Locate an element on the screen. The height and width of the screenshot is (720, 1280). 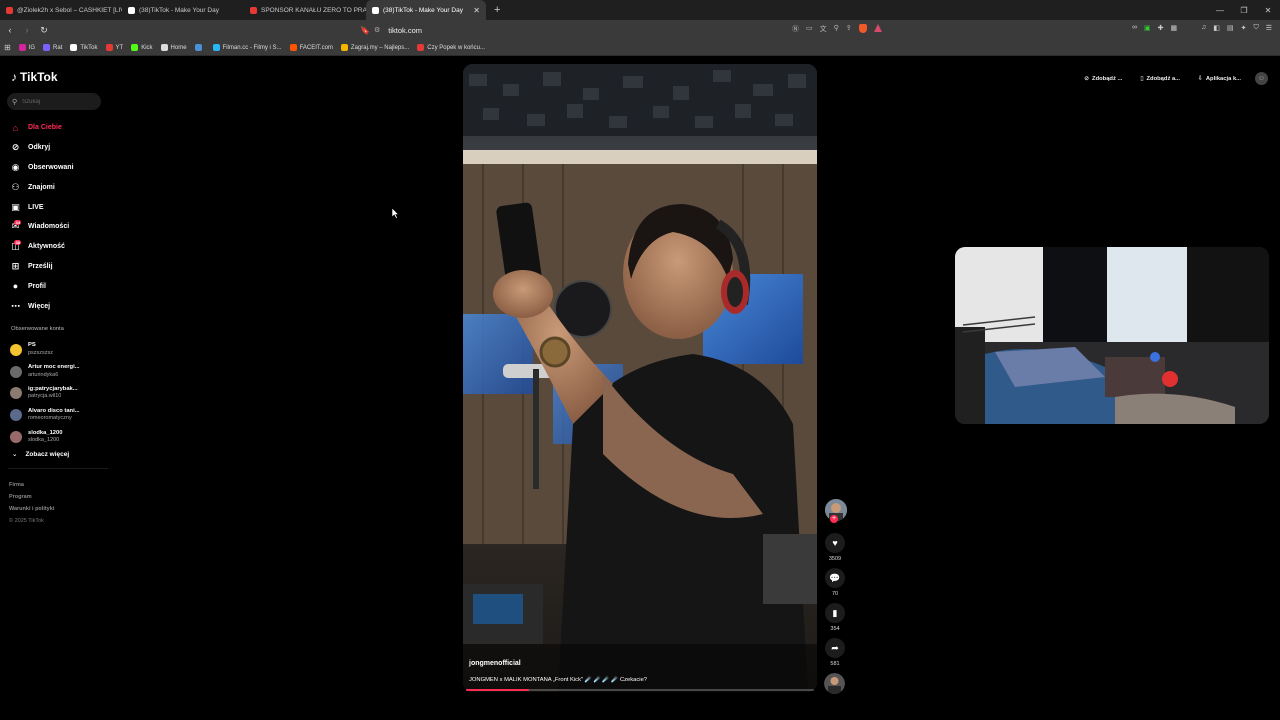
sidebar-item-label: Odkryj is located at coordinates (39, 148).